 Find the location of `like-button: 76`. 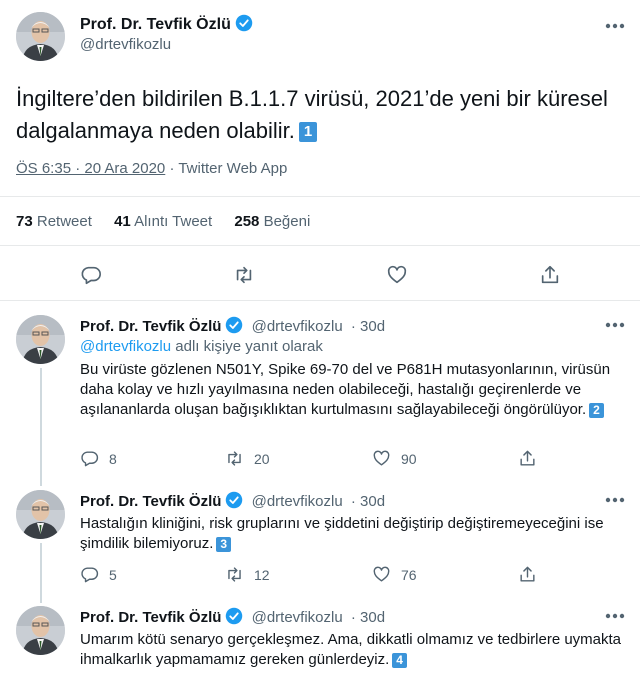

like-button: 76 is located at coordinates (394, 574).